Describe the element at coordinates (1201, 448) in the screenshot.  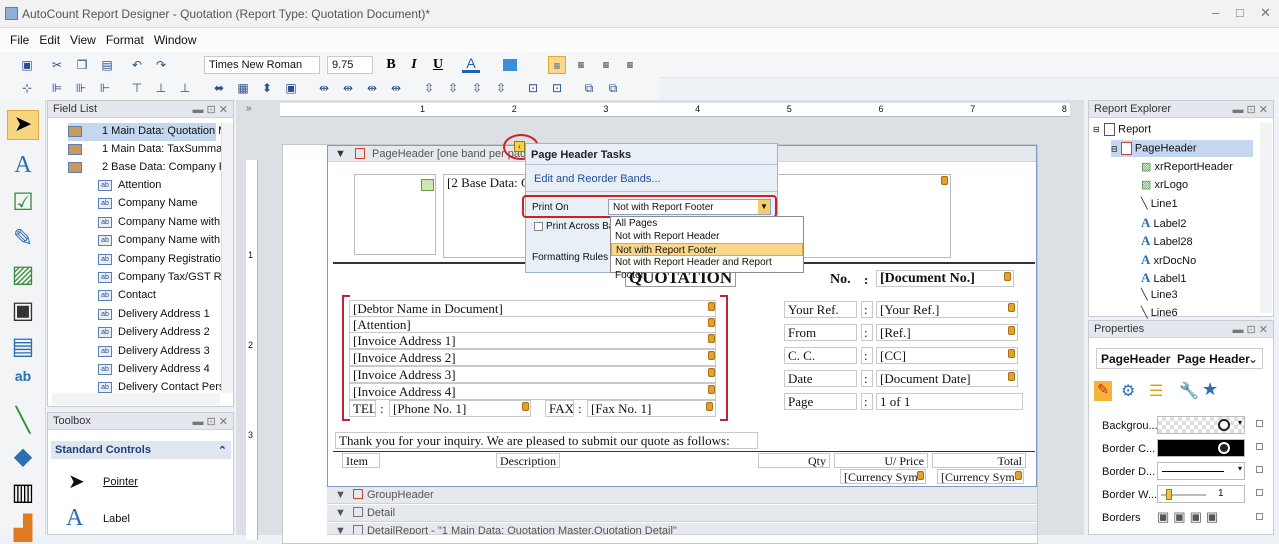
I see `border-color-editor` at that location.